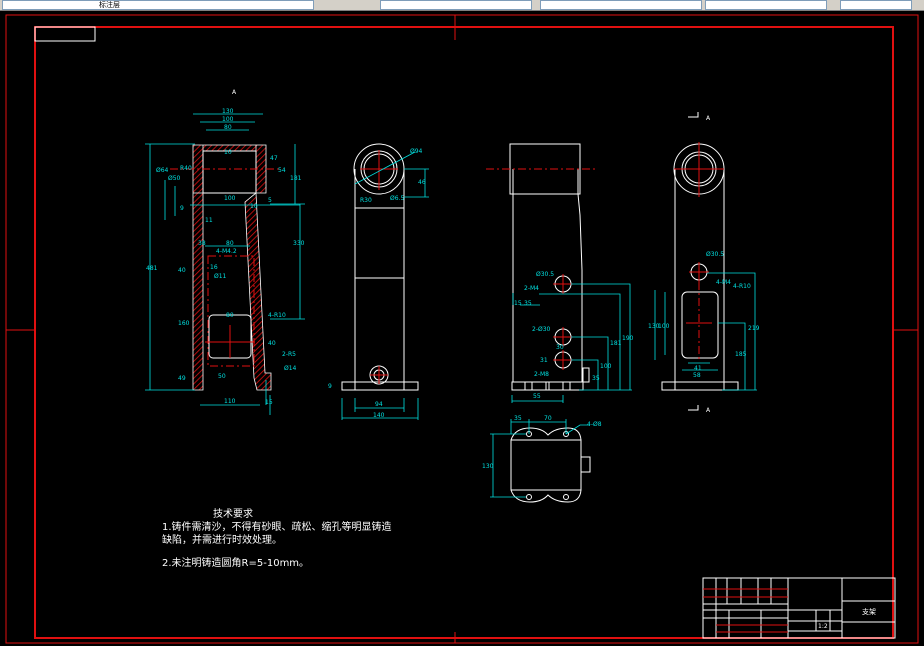 This screenshot has width=924, height=646. What do you see at coordinates (174, 178) in the screenshot?
I see `dim-text: Ø50` at bounding box center [174, 178].